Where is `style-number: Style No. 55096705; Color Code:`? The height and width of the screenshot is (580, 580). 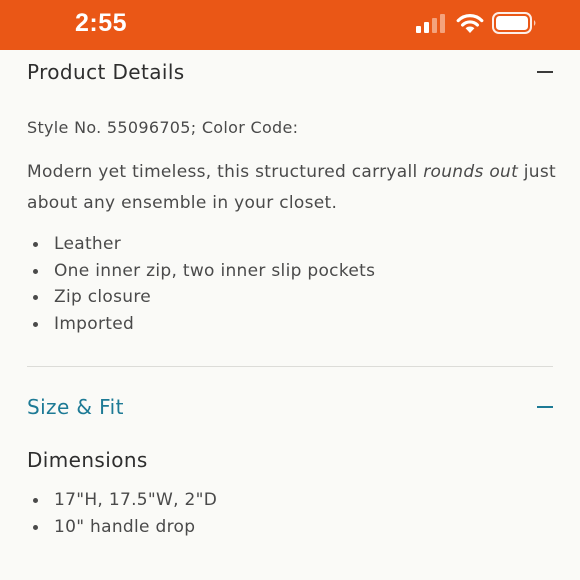
style-number: Style No. 55096705; Color Code: is located at coordinates (163, 127).